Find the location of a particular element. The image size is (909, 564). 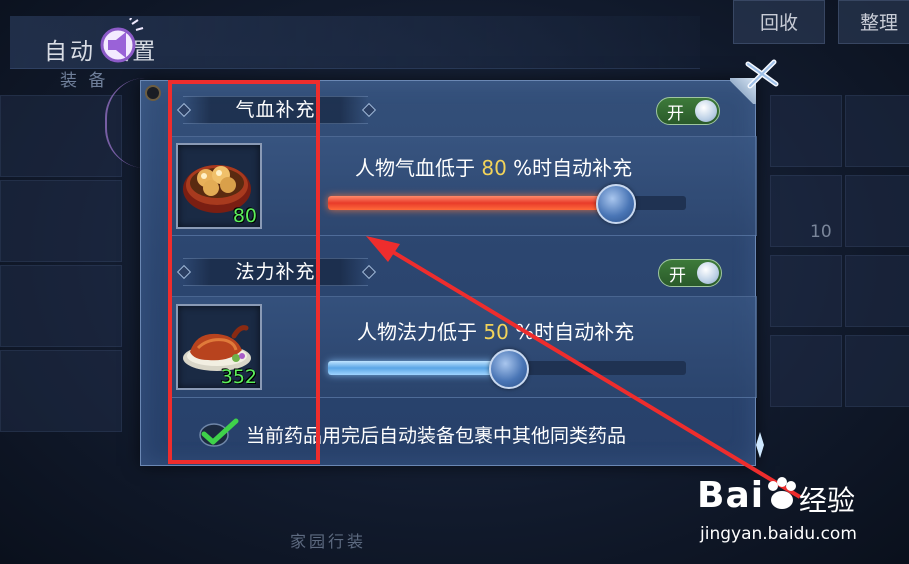

watermark-brand-suffix: 经验 is located at coordinates (827, 500).